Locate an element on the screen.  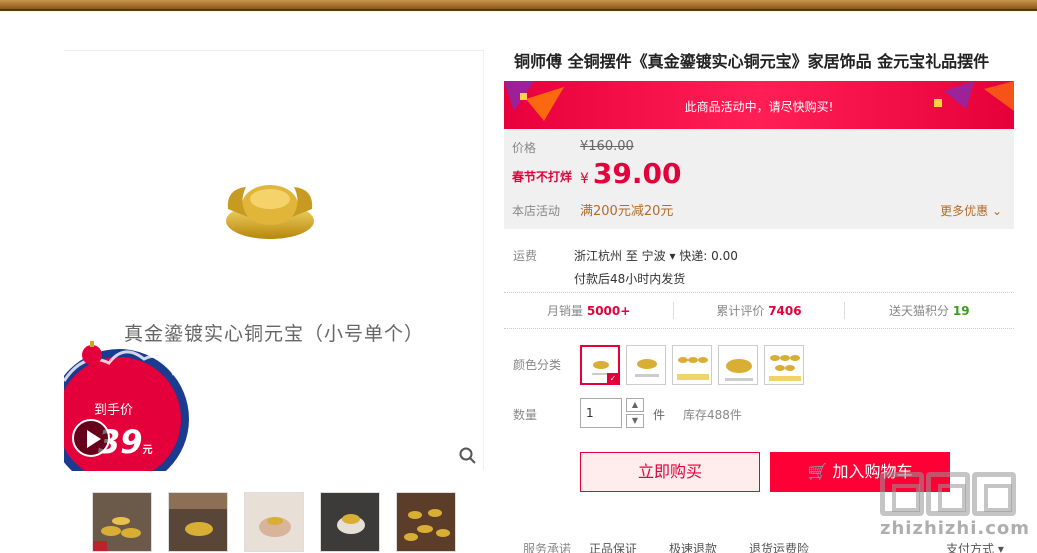
add-to-cart-button: 🛒 加入购物车 is located at coordinates (860, 472).